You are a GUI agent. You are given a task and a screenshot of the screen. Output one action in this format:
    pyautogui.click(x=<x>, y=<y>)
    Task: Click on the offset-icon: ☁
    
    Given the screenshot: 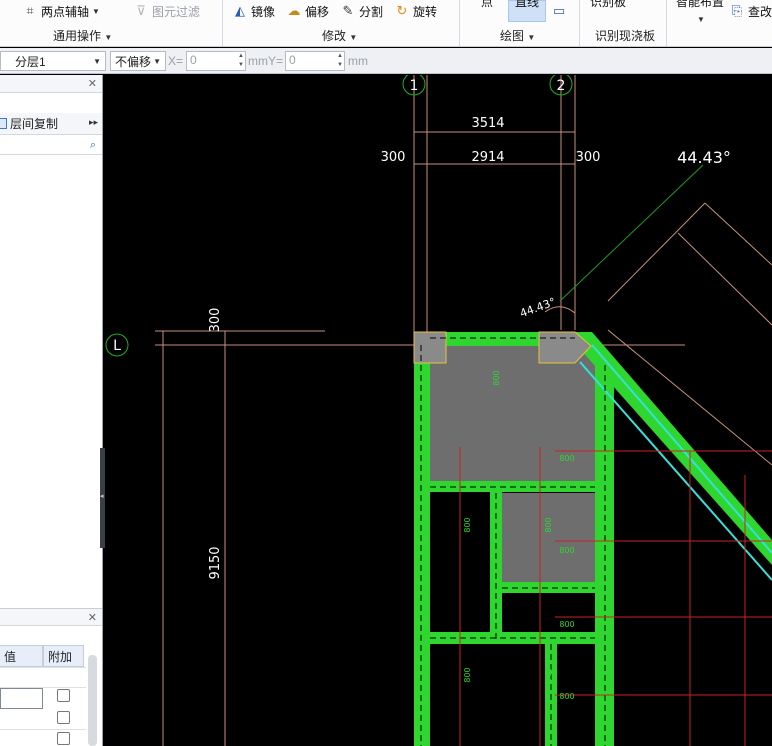 What is the action you would take?
    pyautogui.click(x=294, y=10)
    